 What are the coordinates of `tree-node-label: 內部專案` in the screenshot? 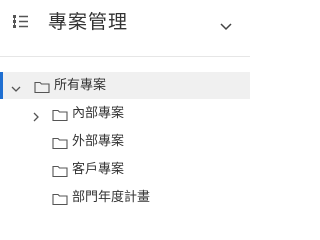 It's located at (98, 113).